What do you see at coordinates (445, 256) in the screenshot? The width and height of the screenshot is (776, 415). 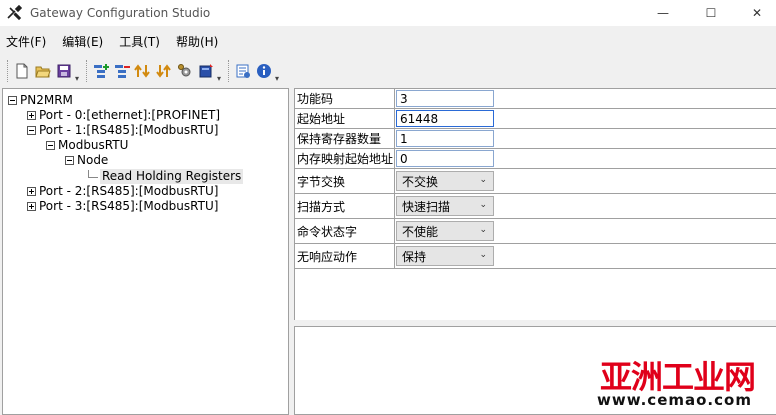 I see `no-response-action-select: 保持 ⌄` at bounding box center [445, 256].